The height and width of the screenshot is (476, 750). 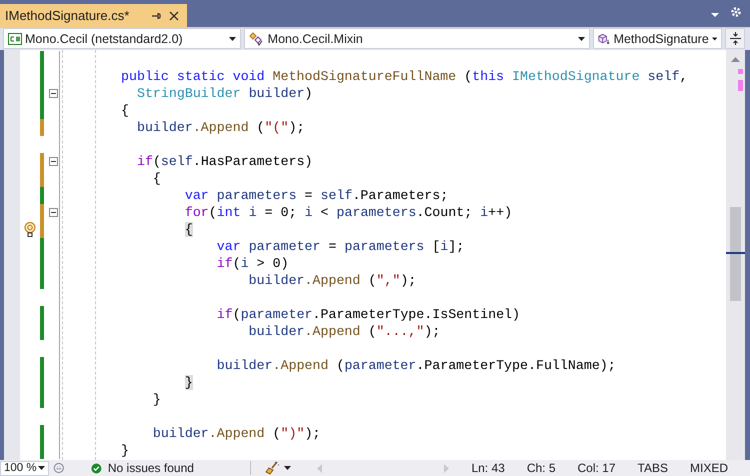 I want to click on vertical-scrollbar, so click(x=735, y=255).